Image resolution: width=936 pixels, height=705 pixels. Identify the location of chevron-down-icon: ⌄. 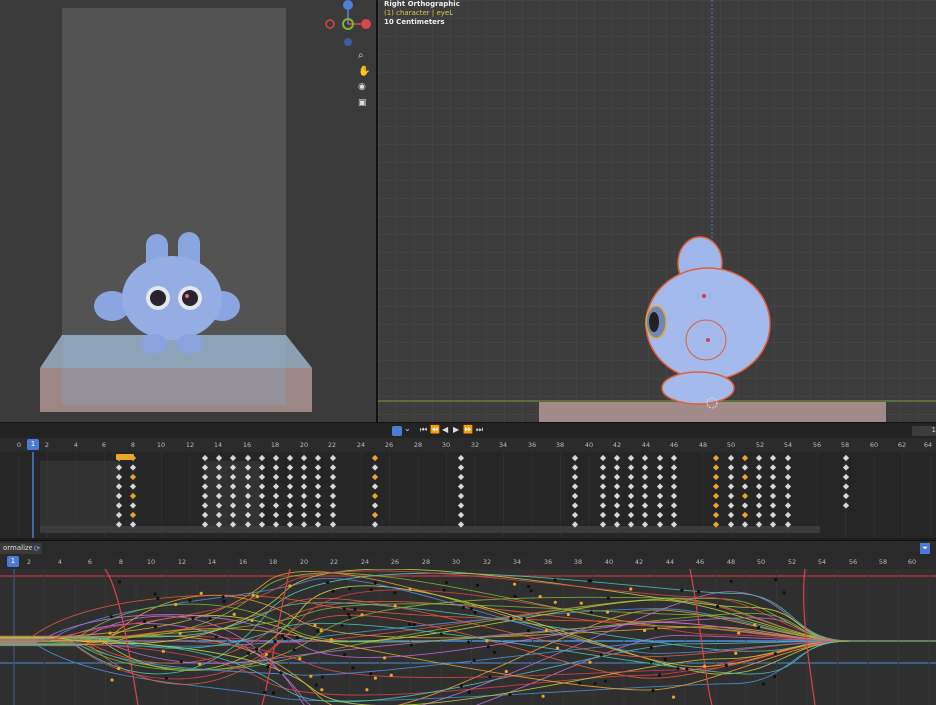
(407, 428).